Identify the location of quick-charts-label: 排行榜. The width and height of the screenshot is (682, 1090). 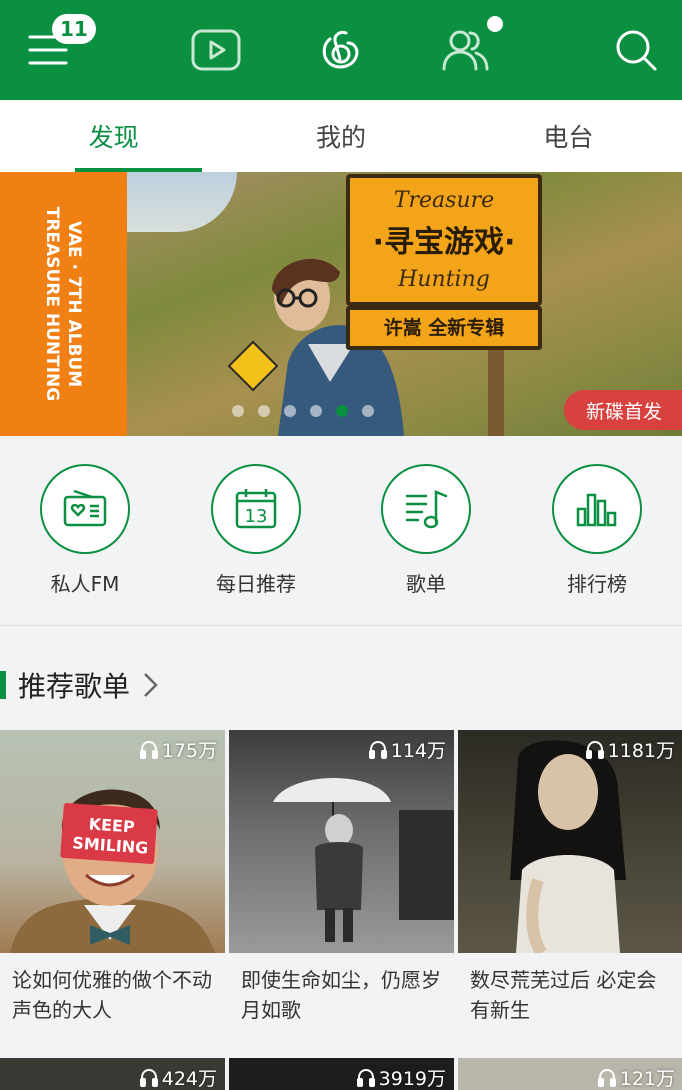
(597, 584).